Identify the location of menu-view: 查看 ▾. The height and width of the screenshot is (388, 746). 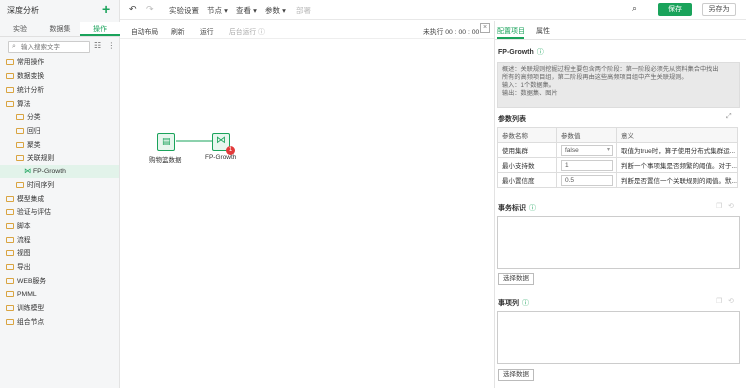
(246, 10).